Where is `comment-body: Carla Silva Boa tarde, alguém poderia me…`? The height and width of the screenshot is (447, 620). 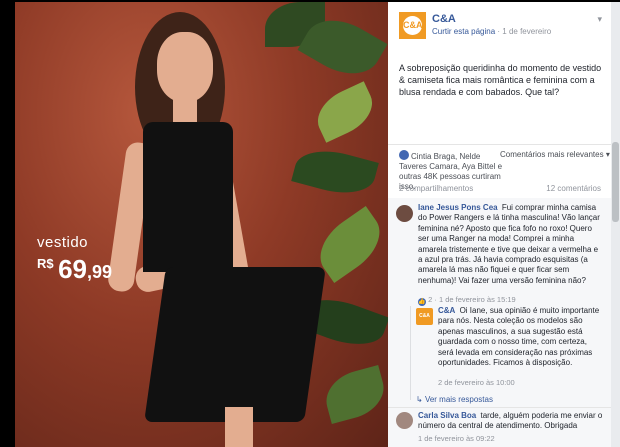 comment-body: Carla Silva Boa tarde, alguém poderia me… is located at coordinates (511, 421).